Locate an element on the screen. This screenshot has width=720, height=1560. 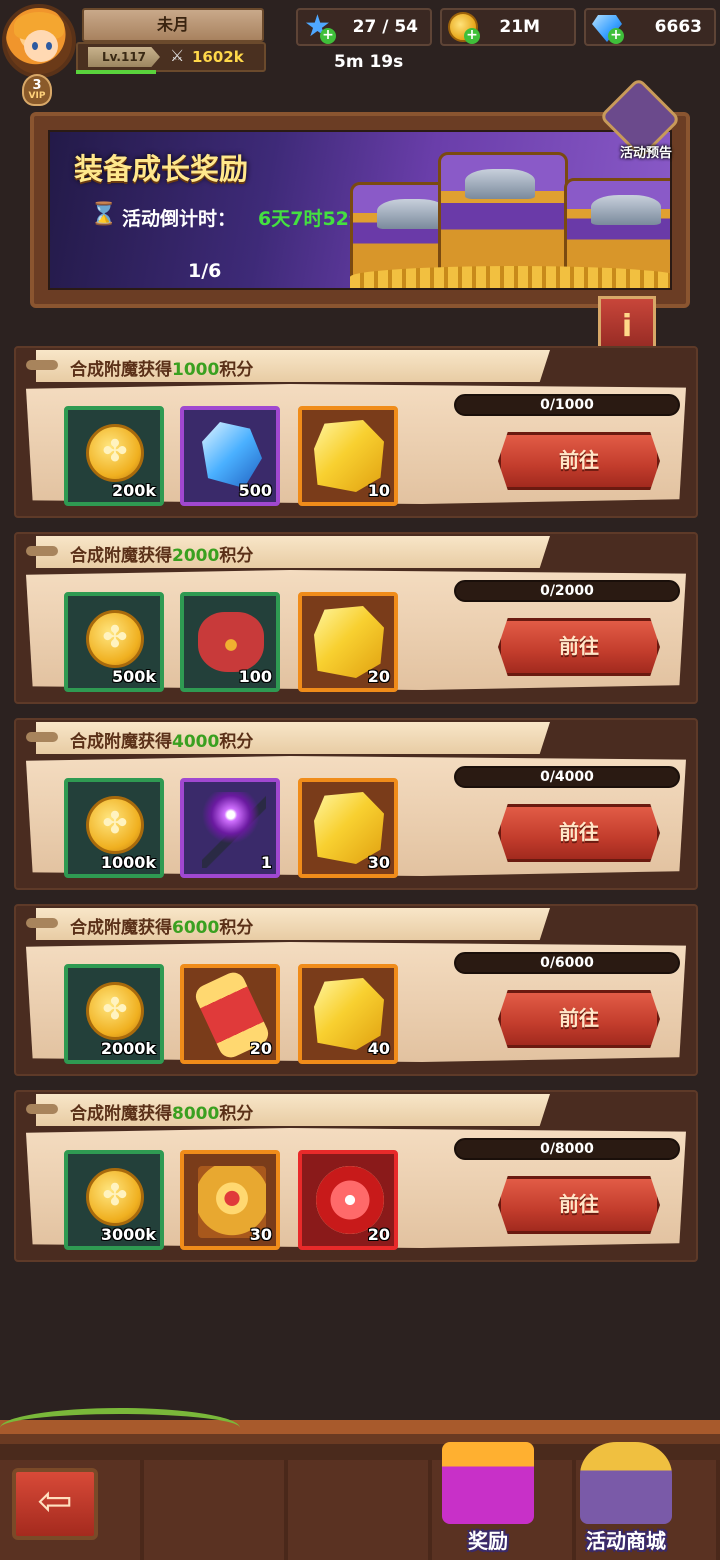
reward-item-slot: ✤ 3000k is located at coordinates (114, 1200).